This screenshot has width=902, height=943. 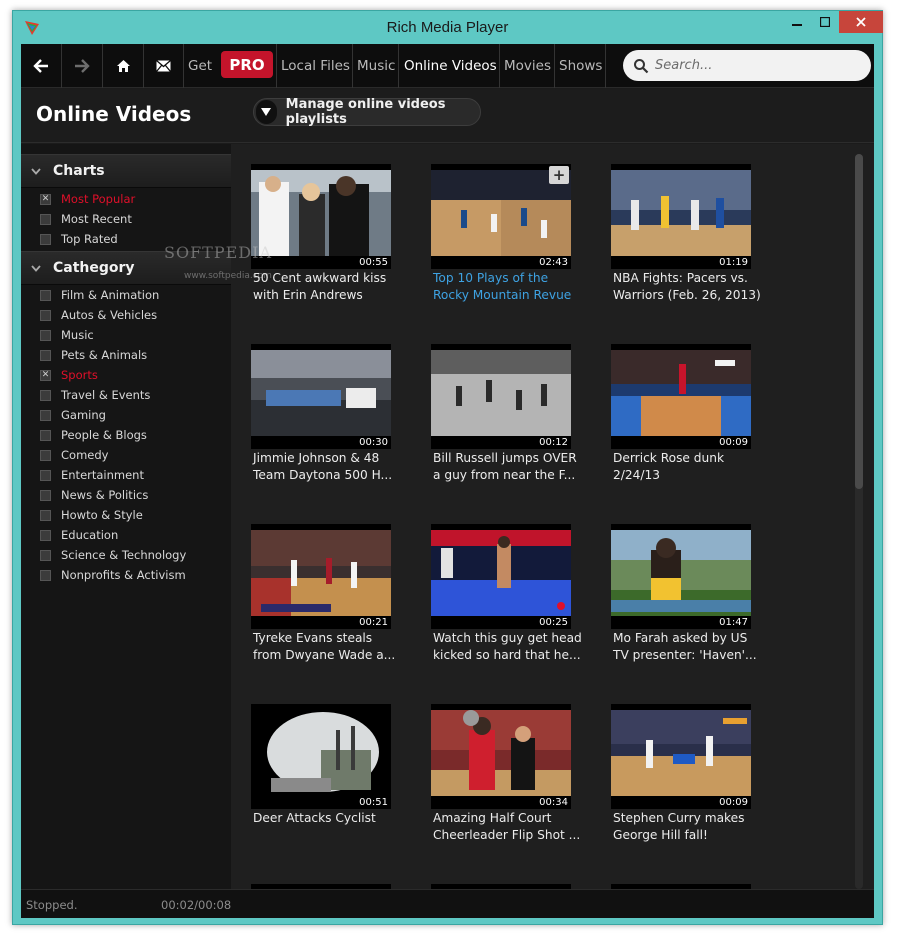 I want to click on category-item-education: Education, so click(x=126, y=535).